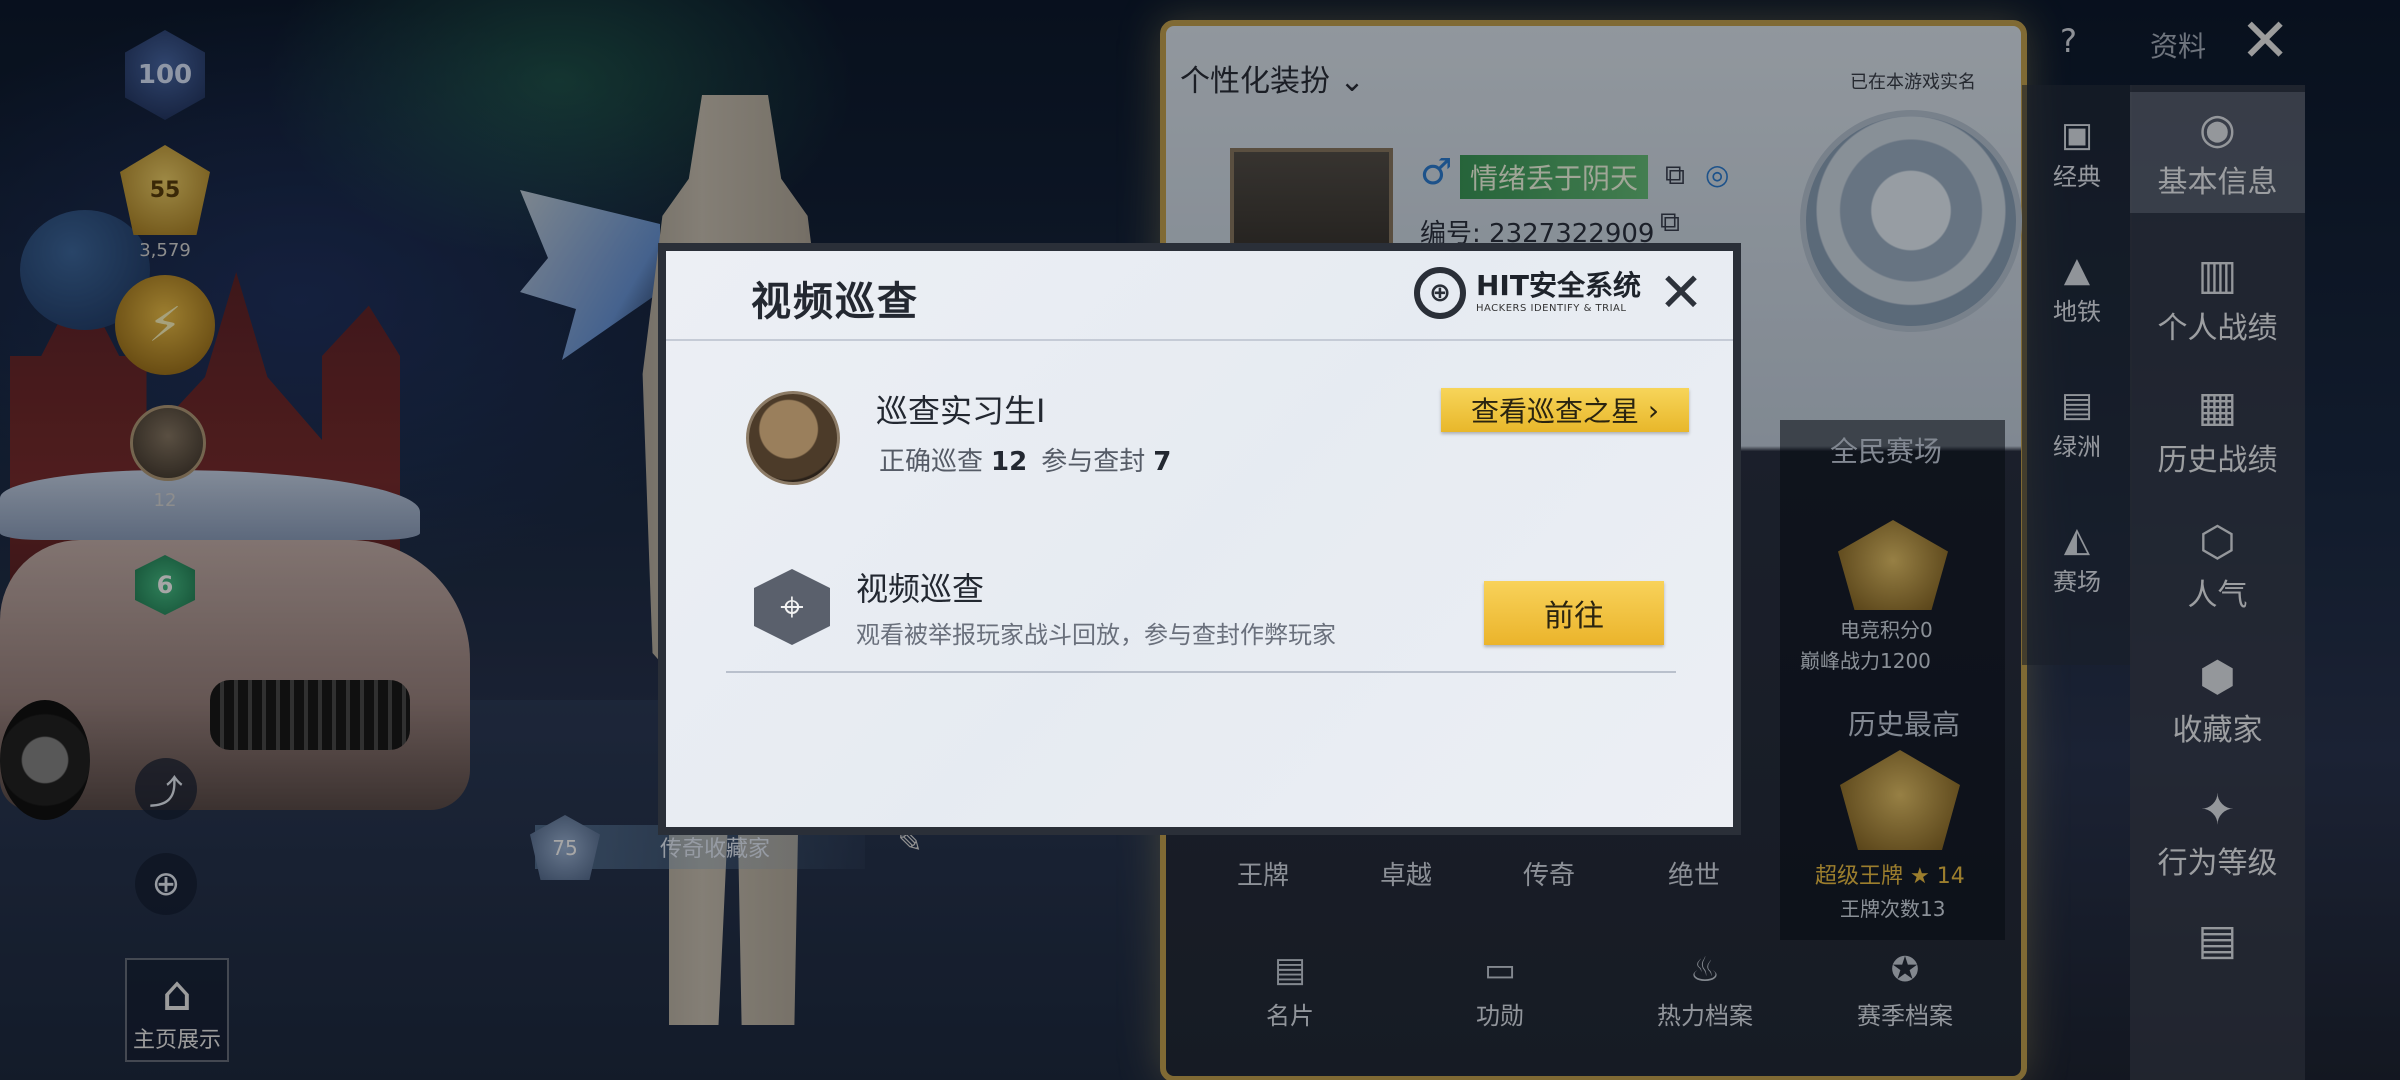 The height and width of the screenshot is (1080, 2400). I want to click on ace-count: 王牌次数13, so click(1893, 909).